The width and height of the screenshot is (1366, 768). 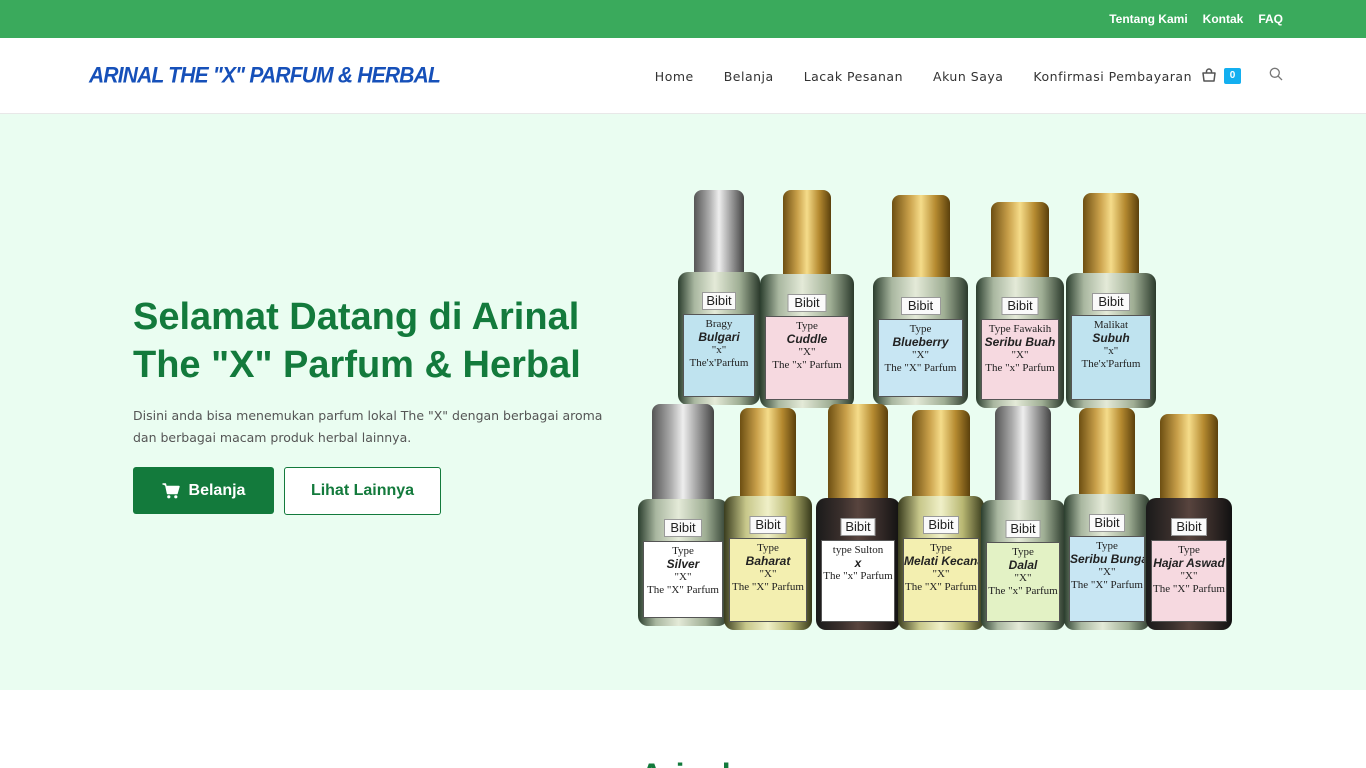 I want to click on bottle-type-label: Malikat Subuh "x" The'x'Parfum, so click(x=1111, y=357).